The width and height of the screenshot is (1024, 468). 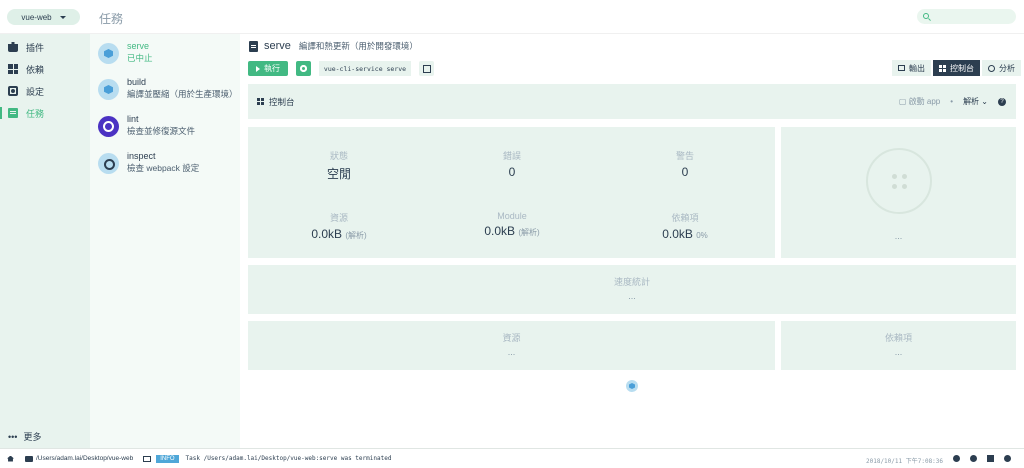 I want to click on task-item-serve: serve 已中止, so click(x=169, y=59).